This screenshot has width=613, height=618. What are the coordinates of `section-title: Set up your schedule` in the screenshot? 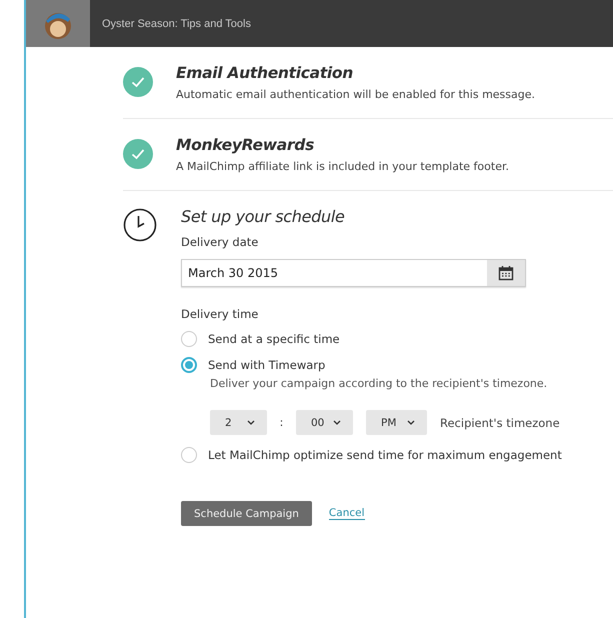 It's located at (263, 216).